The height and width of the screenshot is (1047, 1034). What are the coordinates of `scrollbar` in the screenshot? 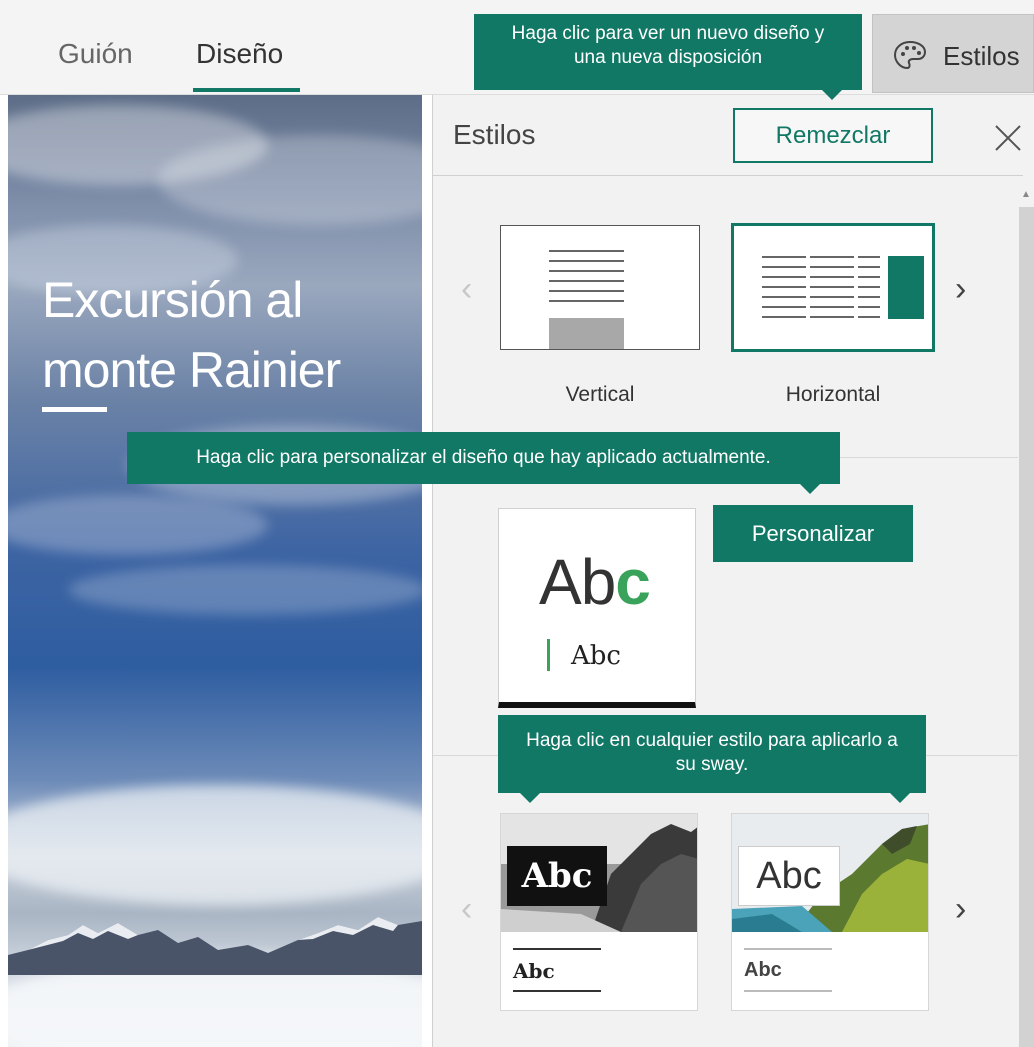 It's located at (1026, 627).